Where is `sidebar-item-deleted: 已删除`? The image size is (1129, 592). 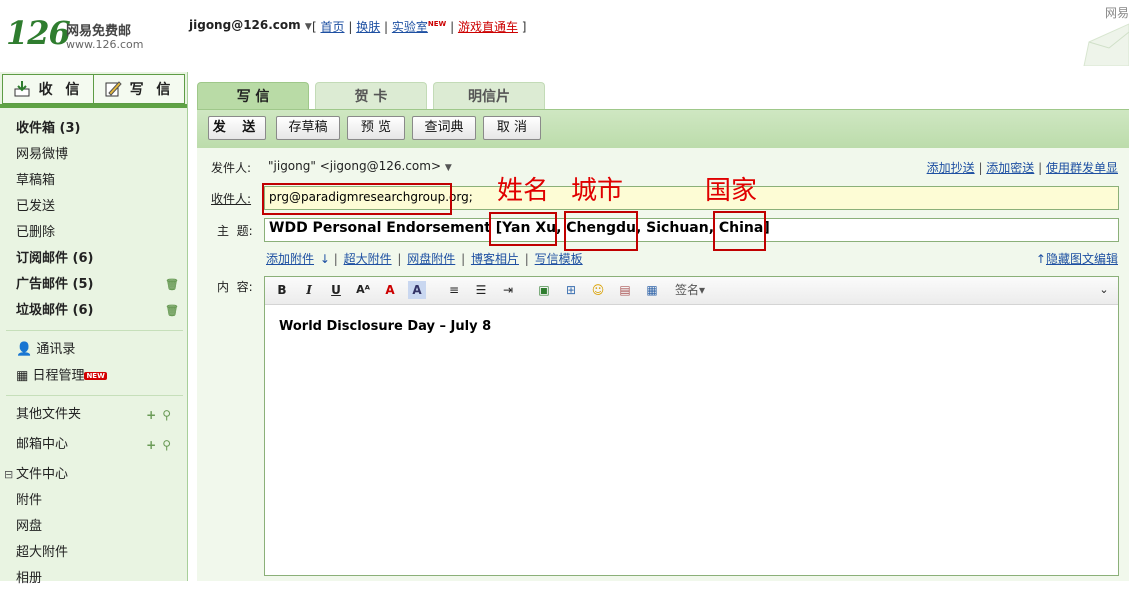 sidebar-item-deleted: 已删除 is located at coordinates (93, 233).